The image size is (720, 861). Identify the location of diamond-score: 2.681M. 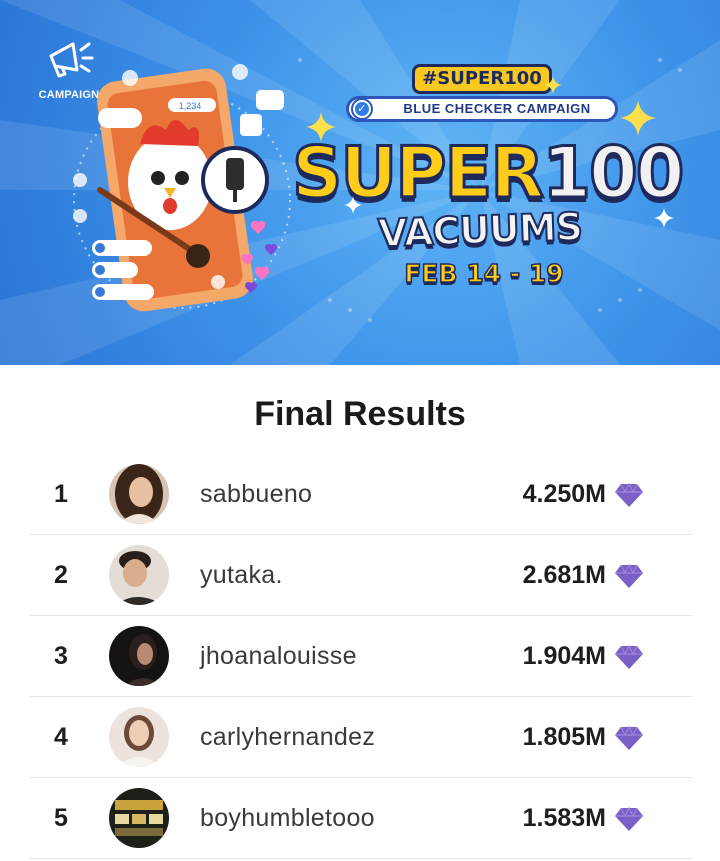
(564, 575).